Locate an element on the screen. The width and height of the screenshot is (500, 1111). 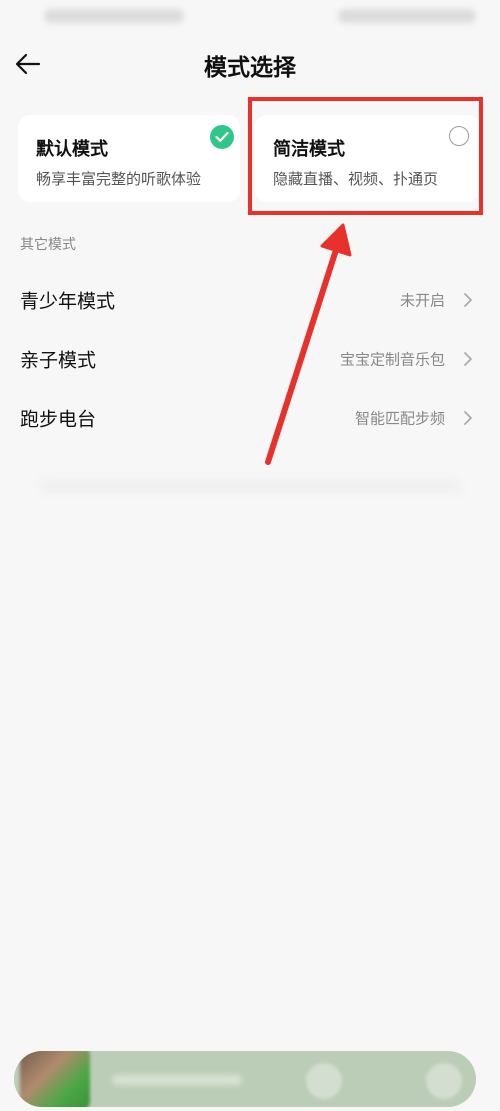
menu-item-teen-mode: 青少年模式 未开启 is located at coordinates (250, 299).